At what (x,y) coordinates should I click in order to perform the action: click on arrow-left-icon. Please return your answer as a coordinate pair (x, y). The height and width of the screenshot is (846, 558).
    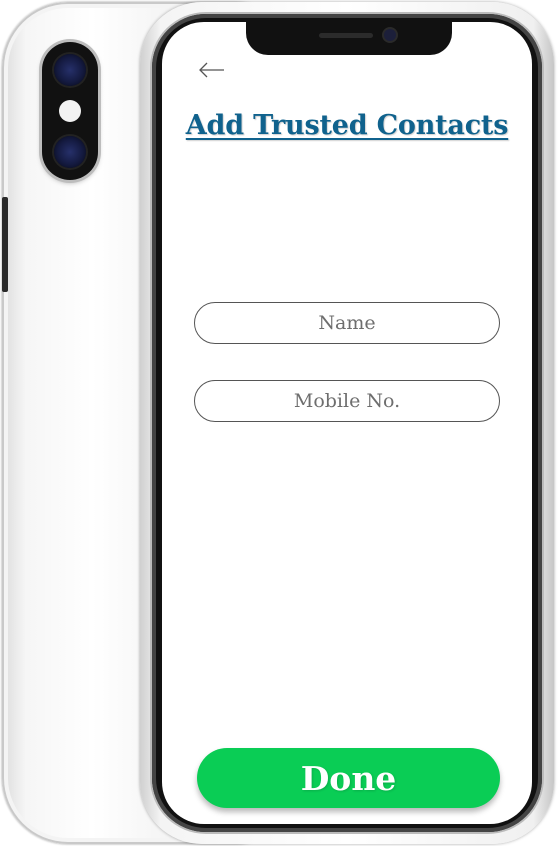
    Looking at the image, I should click on (211, 70).